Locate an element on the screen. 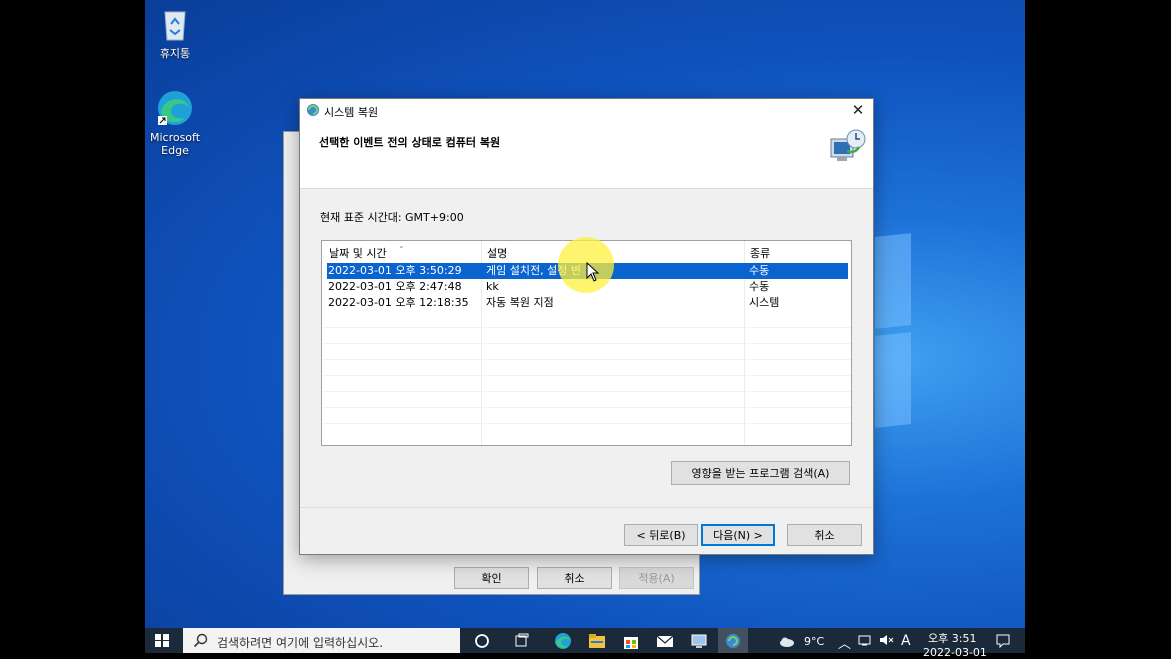 The image size is (1171, 659). column-header-type: 종류 is located at coordinates (760, 253).